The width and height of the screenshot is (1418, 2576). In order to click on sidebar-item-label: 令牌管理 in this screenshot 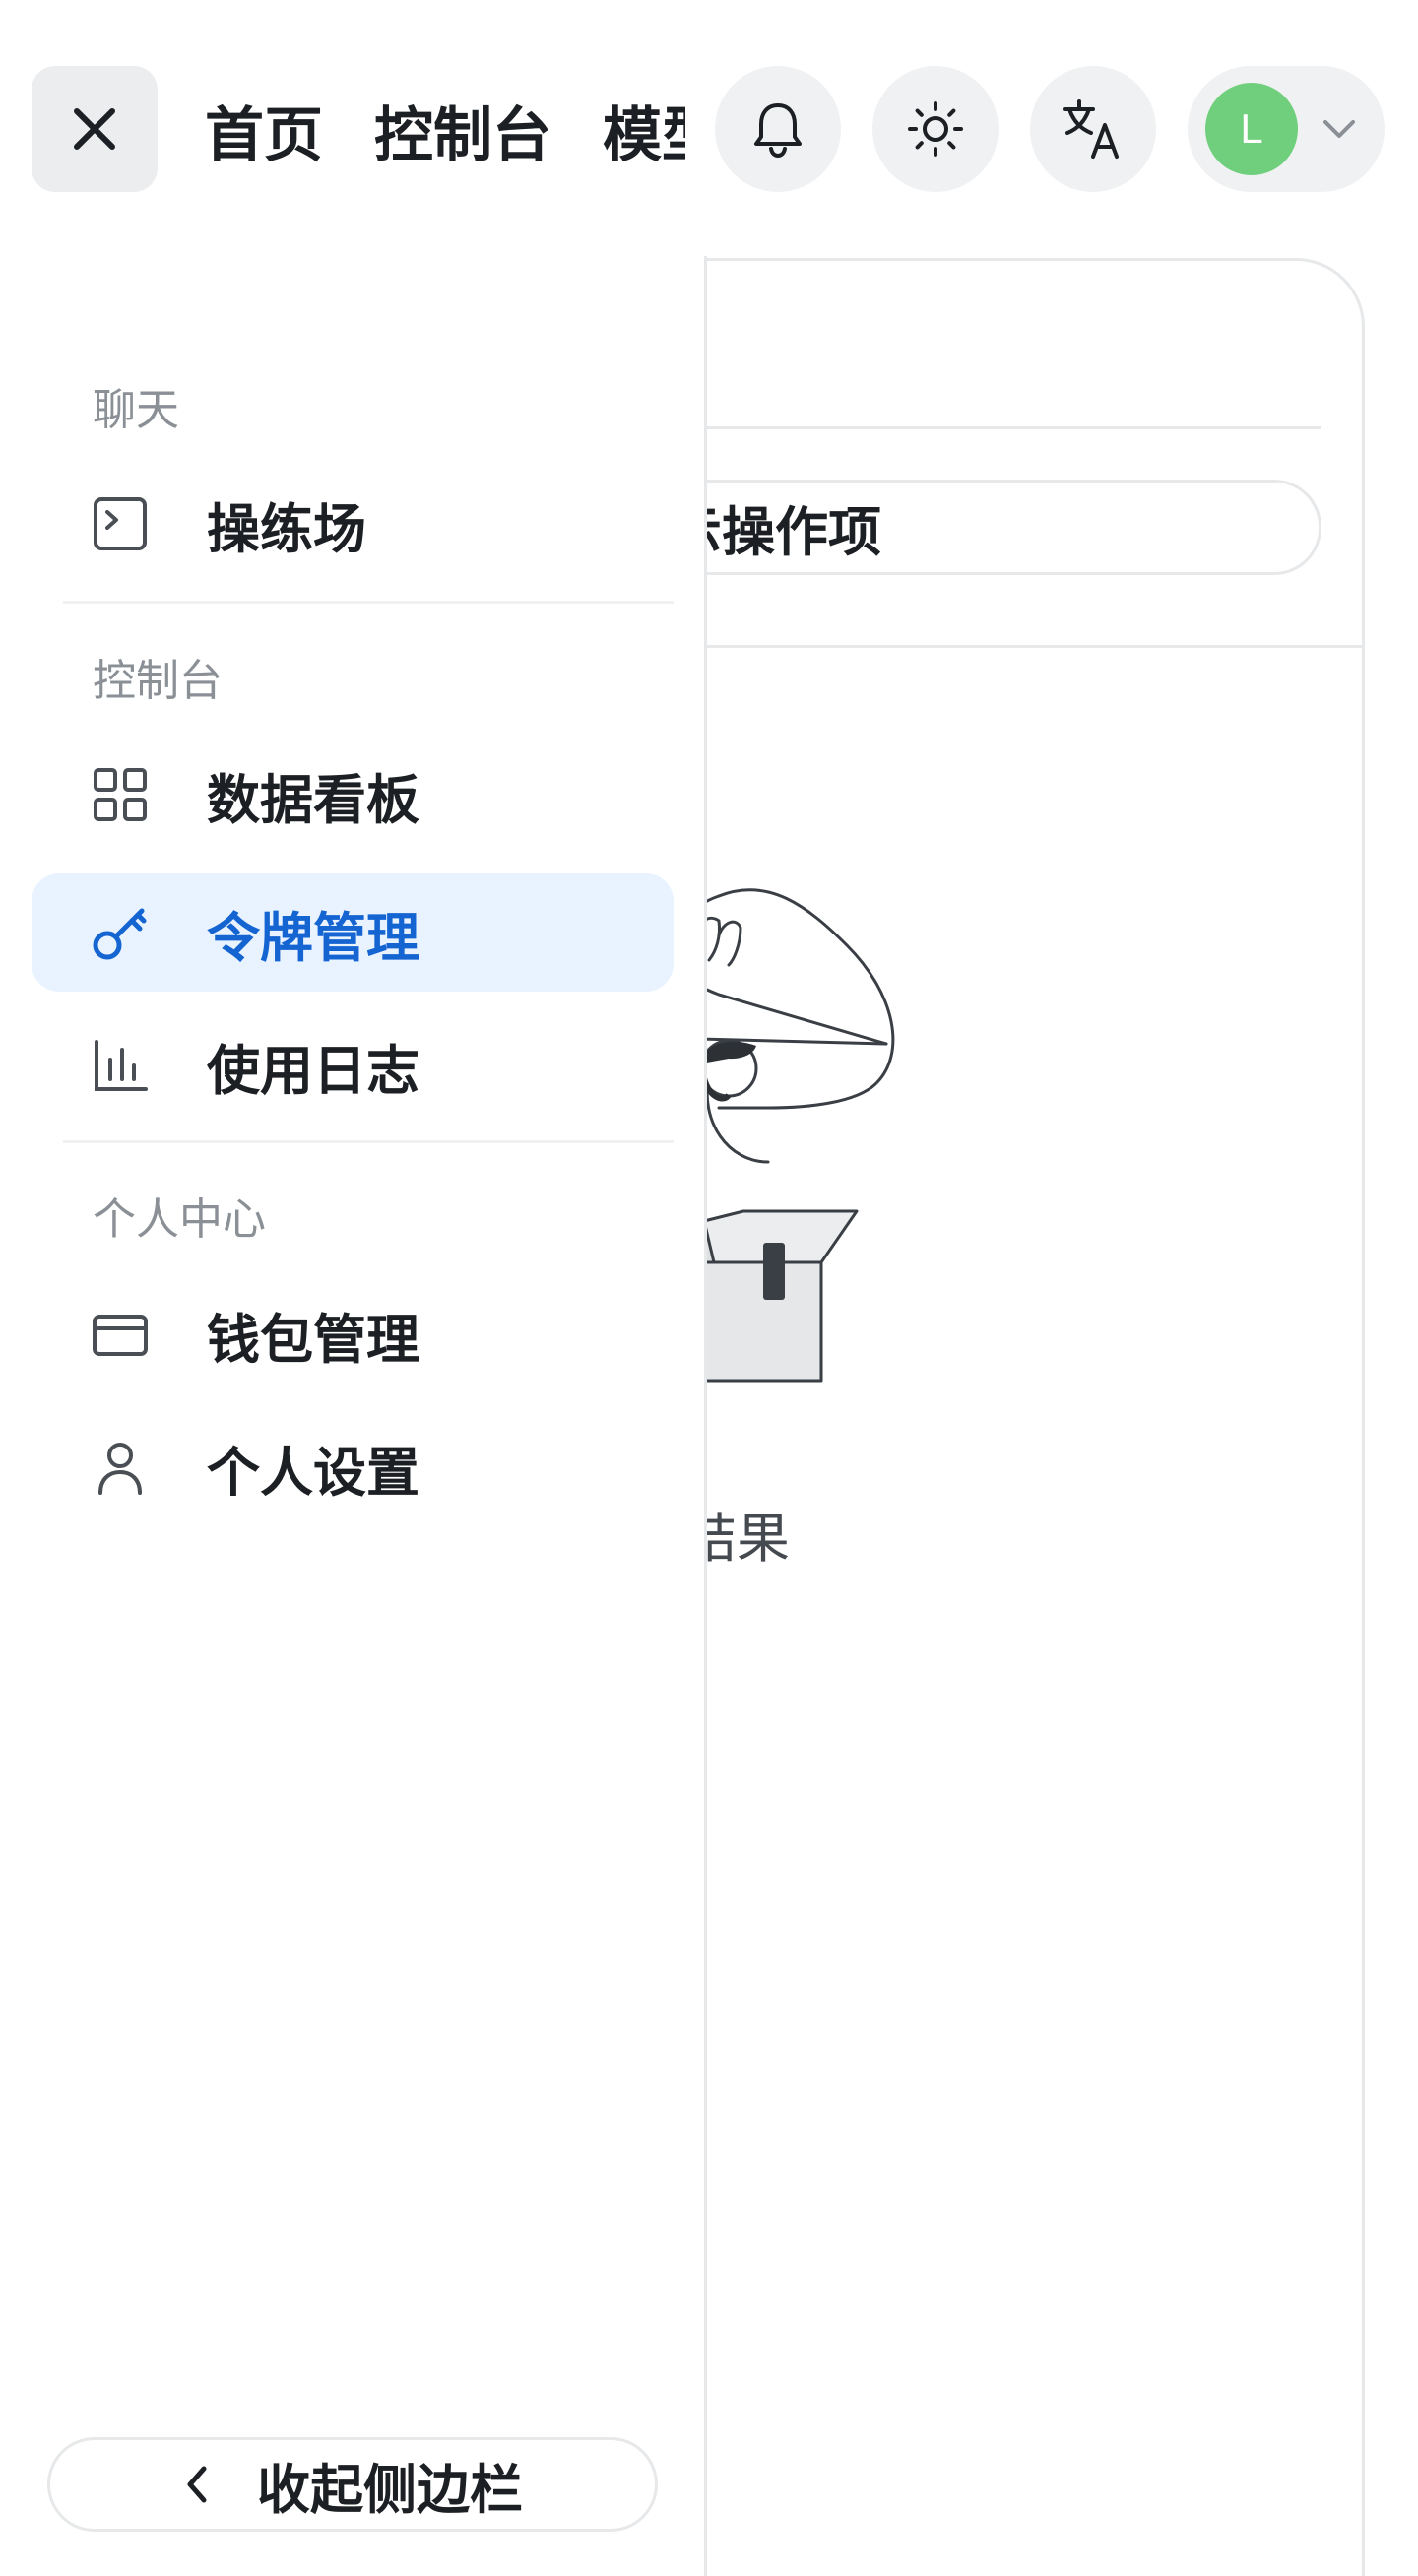, I will do `click(313, 937)`.